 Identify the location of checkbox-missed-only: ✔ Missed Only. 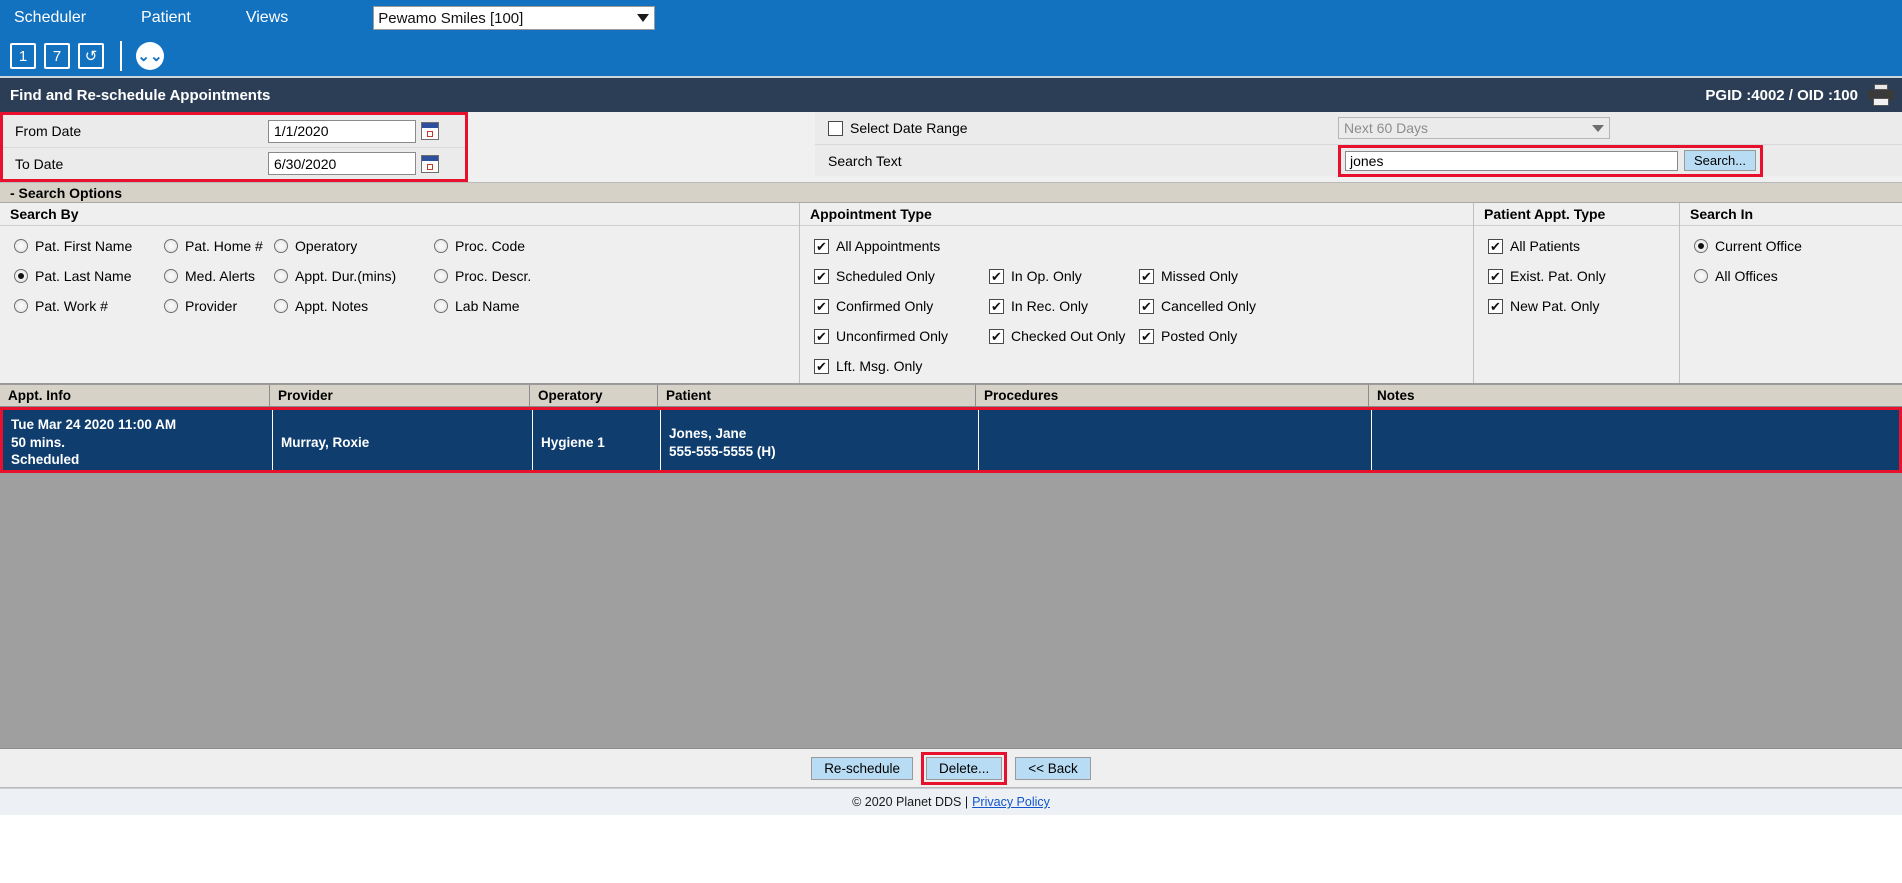
(1234, 276).